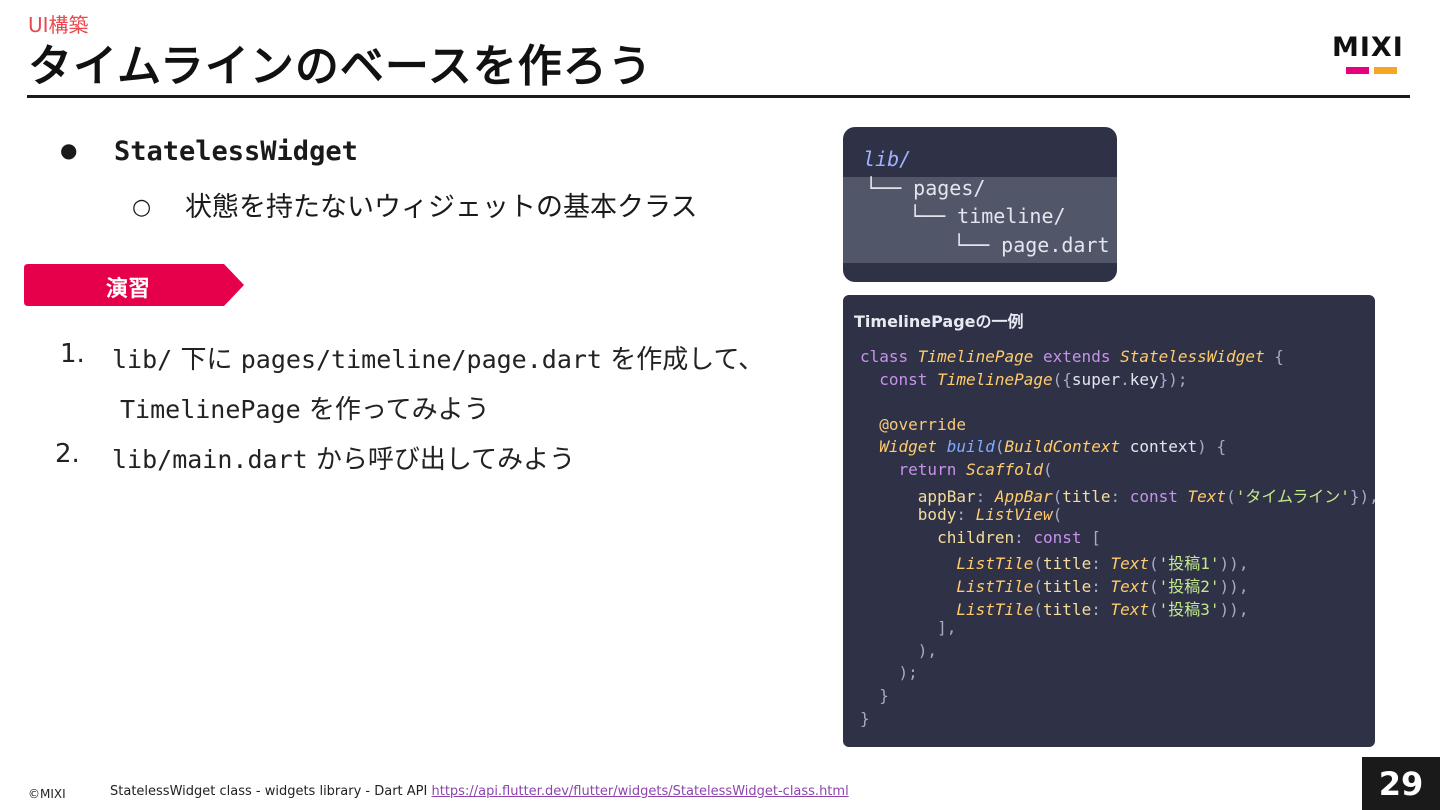 Image resolution: width=1440 pixels, height=810 pixels. I want to click on title-divider, so click(718, 96).